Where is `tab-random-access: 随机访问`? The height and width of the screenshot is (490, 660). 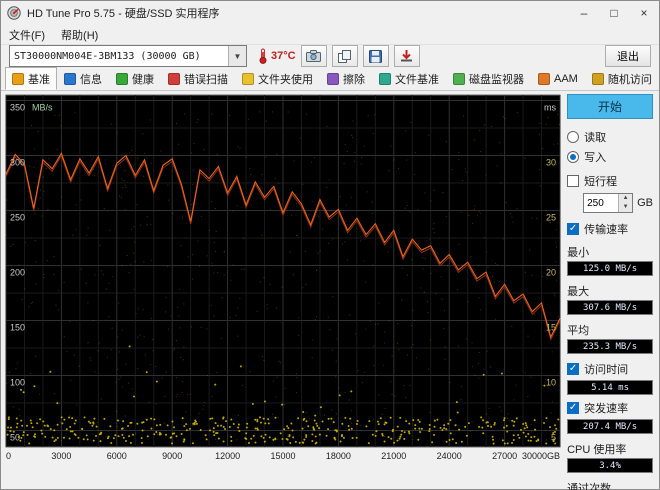 tab-random-access: 随机访问 is located at coordinates (622, 78).